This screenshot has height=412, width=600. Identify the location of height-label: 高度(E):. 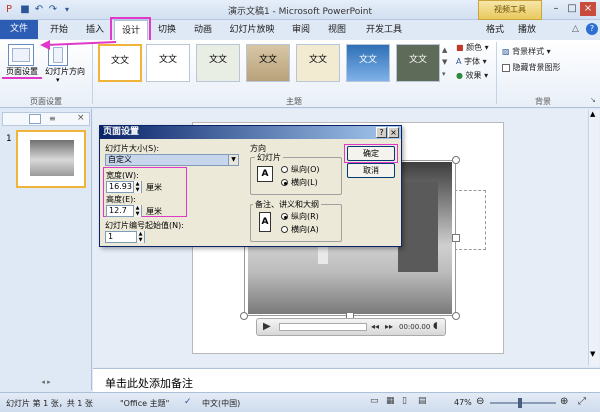
(121, 199).